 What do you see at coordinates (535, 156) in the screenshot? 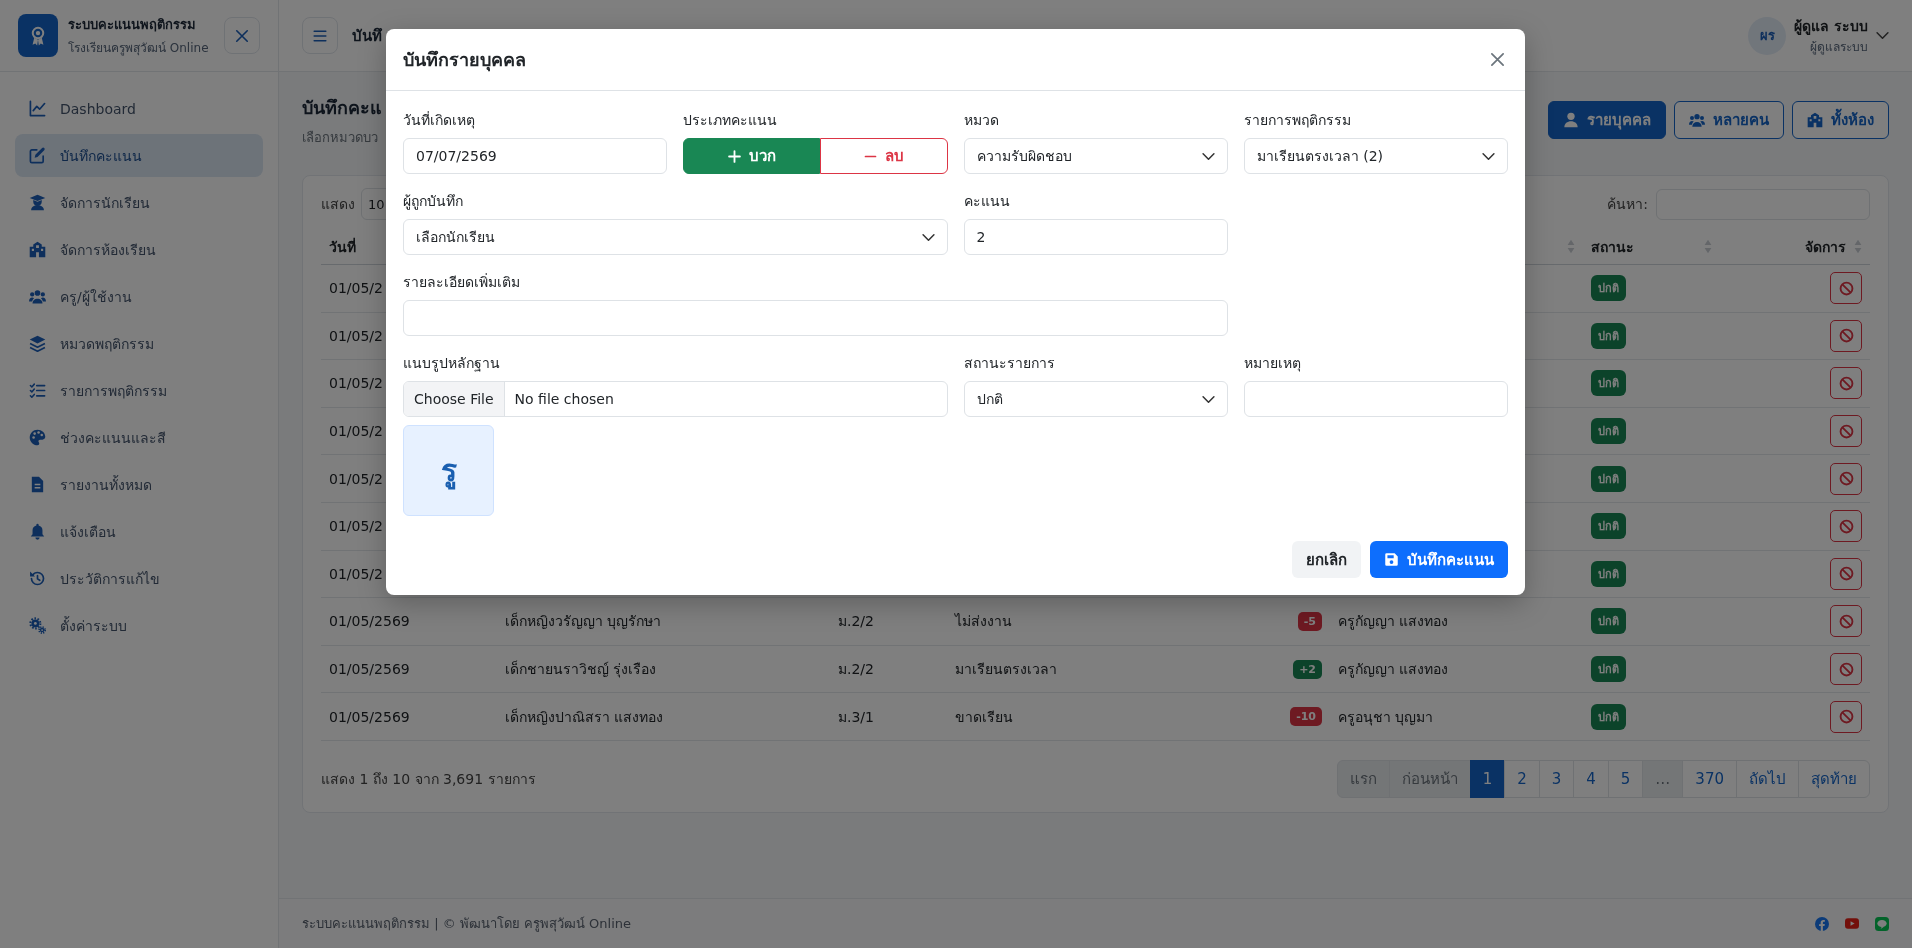
I see `date-input: 07/07/2569` at bounding box center [535, 156].